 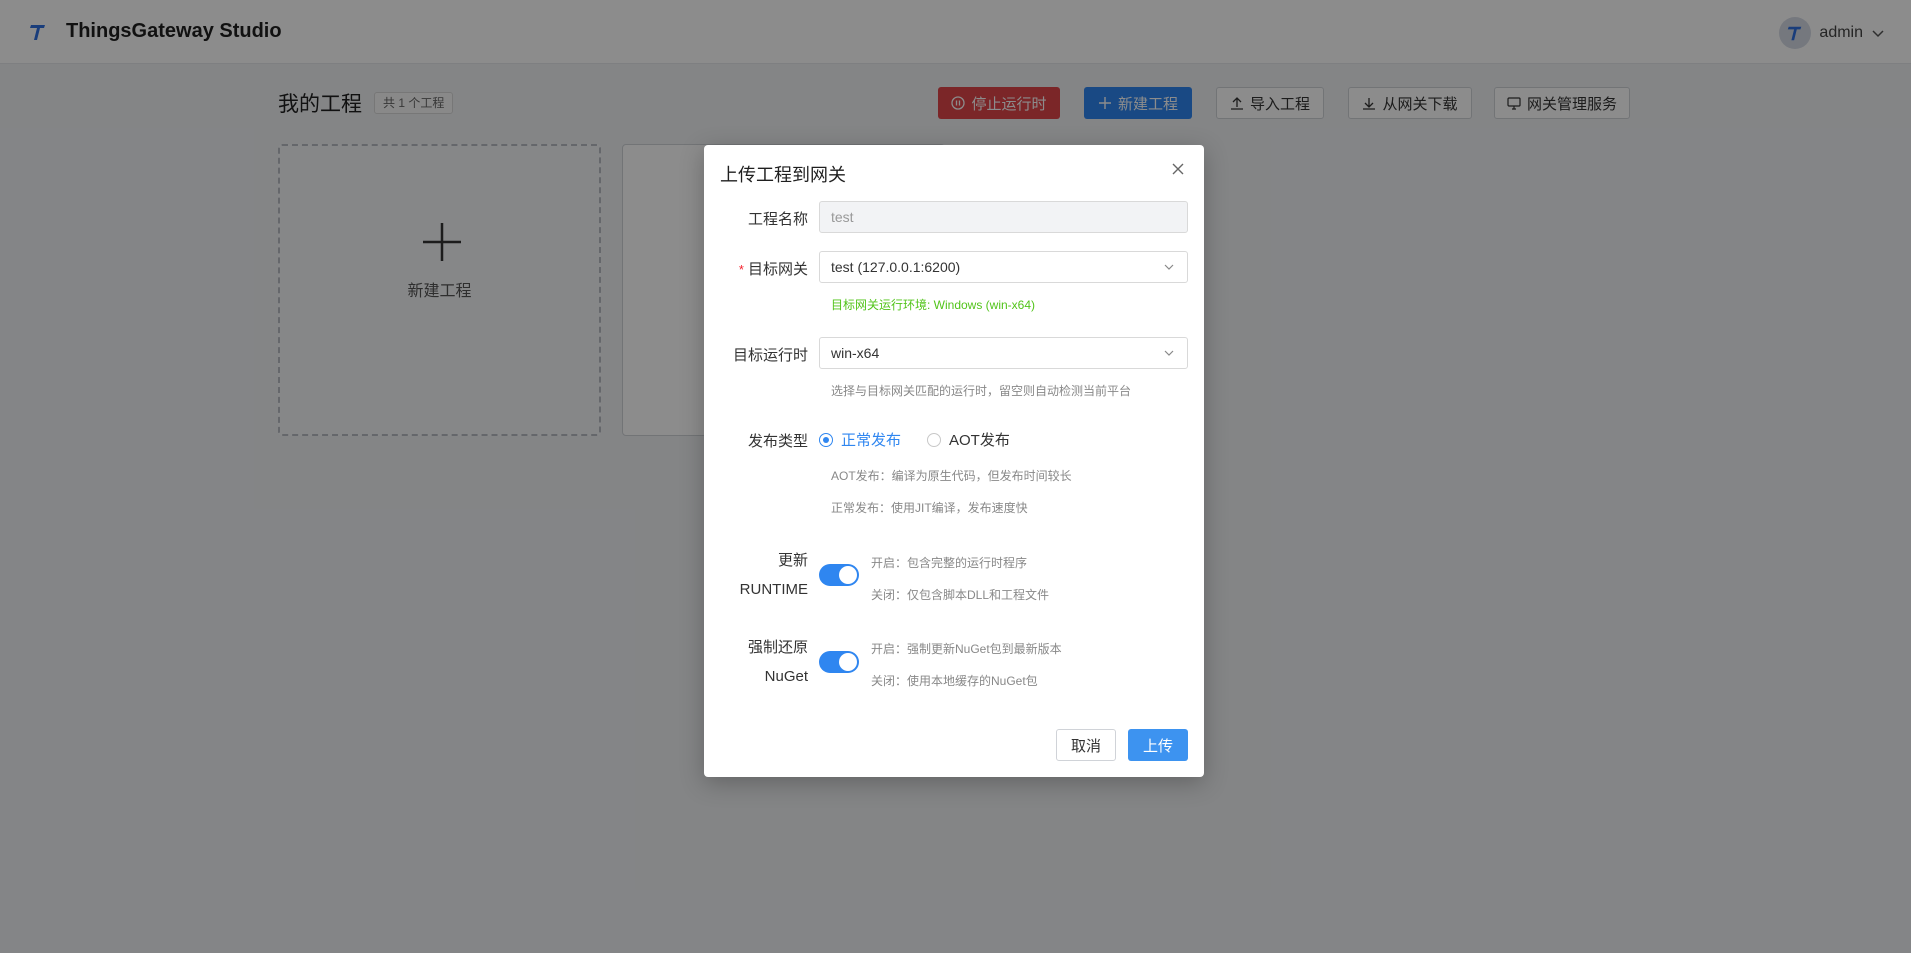 What do you see at coordinates (777, 647) in the screenshot?
I see `nuget-restore-label-line1: 强制还原` at bounding box center [777, 647].